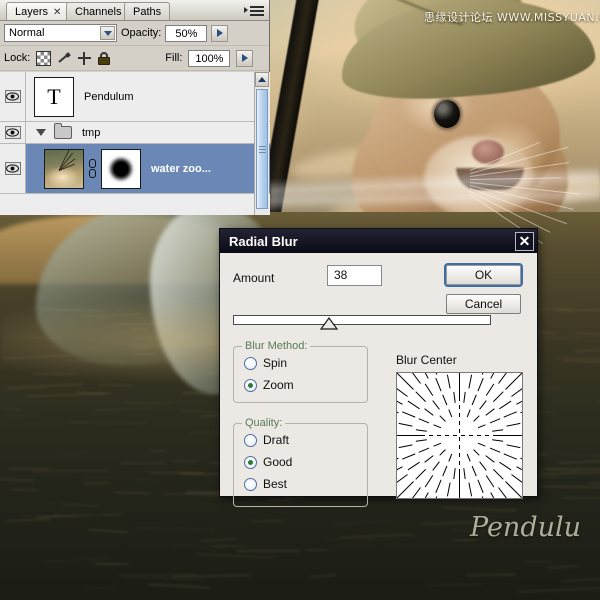 This screenshot has width=600, height=600. I want to click on blur-center-preview, so click(459, 435).